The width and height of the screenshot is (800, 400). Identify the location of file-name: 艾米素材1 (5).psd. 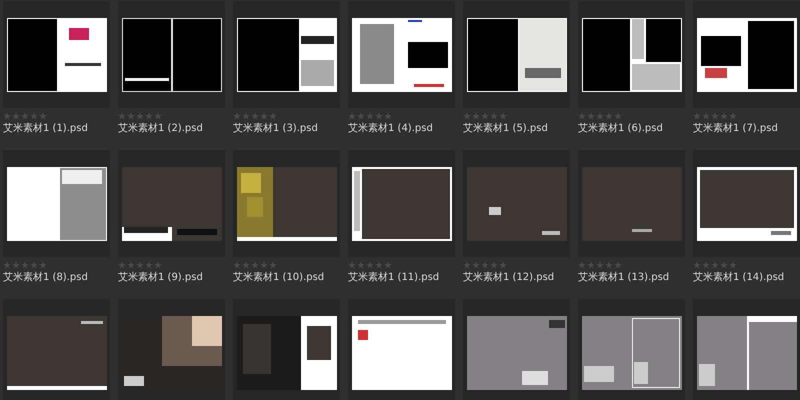
(505, 128).